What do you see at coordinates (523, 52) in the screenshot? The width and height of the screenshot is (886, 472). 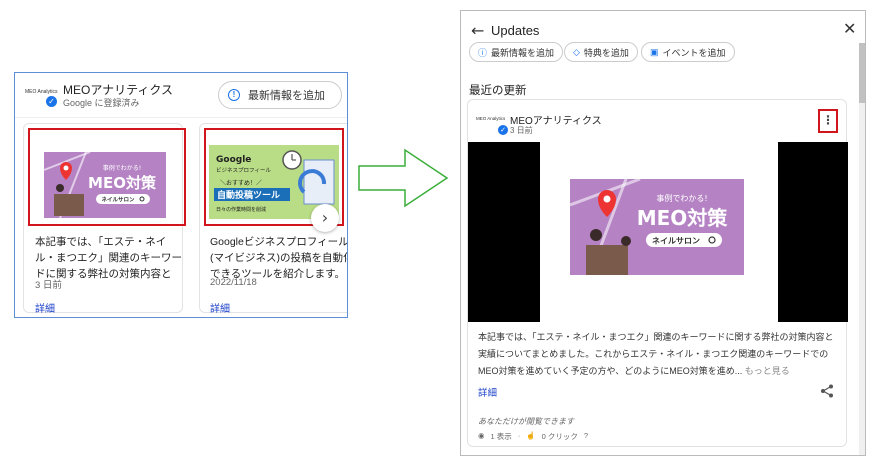 I see `chip-label: 最新情報を追加` at bounding box center [523, 52].